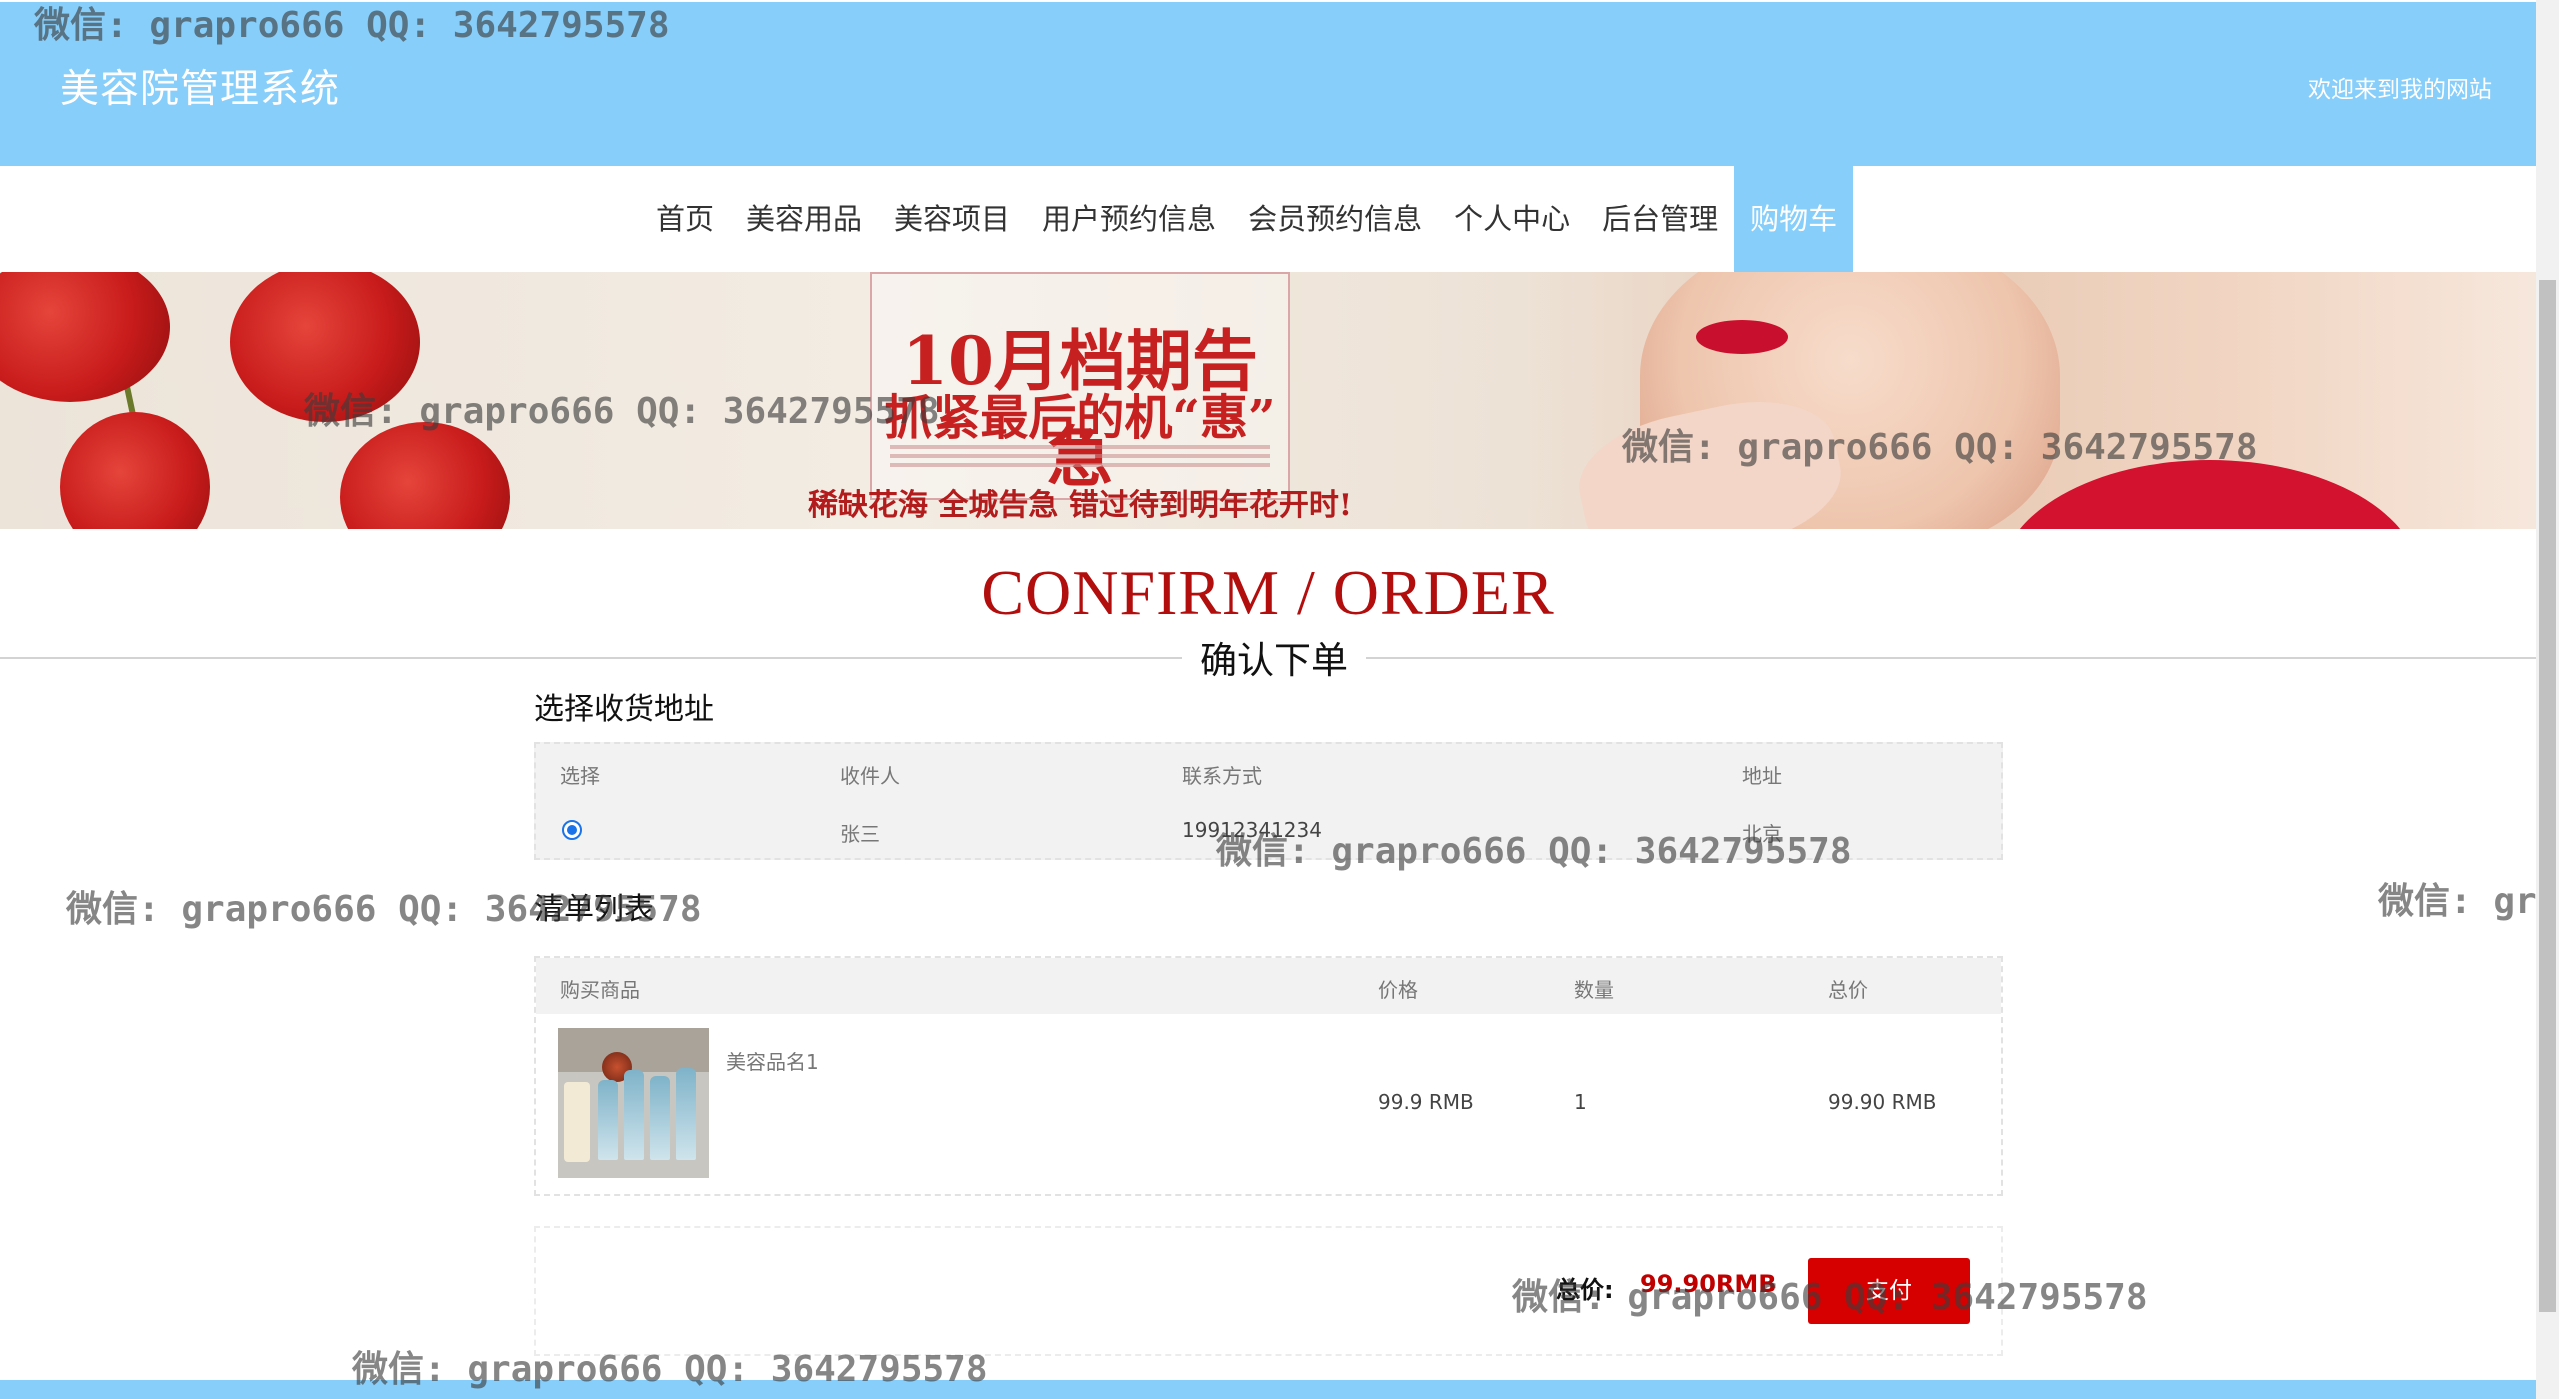 Image resolution: width=2559 pixels, height=1399 pixels. Describe the element at coordinates (600, 990) in the screenshot. I see `col-product: 购买商品` at that location.